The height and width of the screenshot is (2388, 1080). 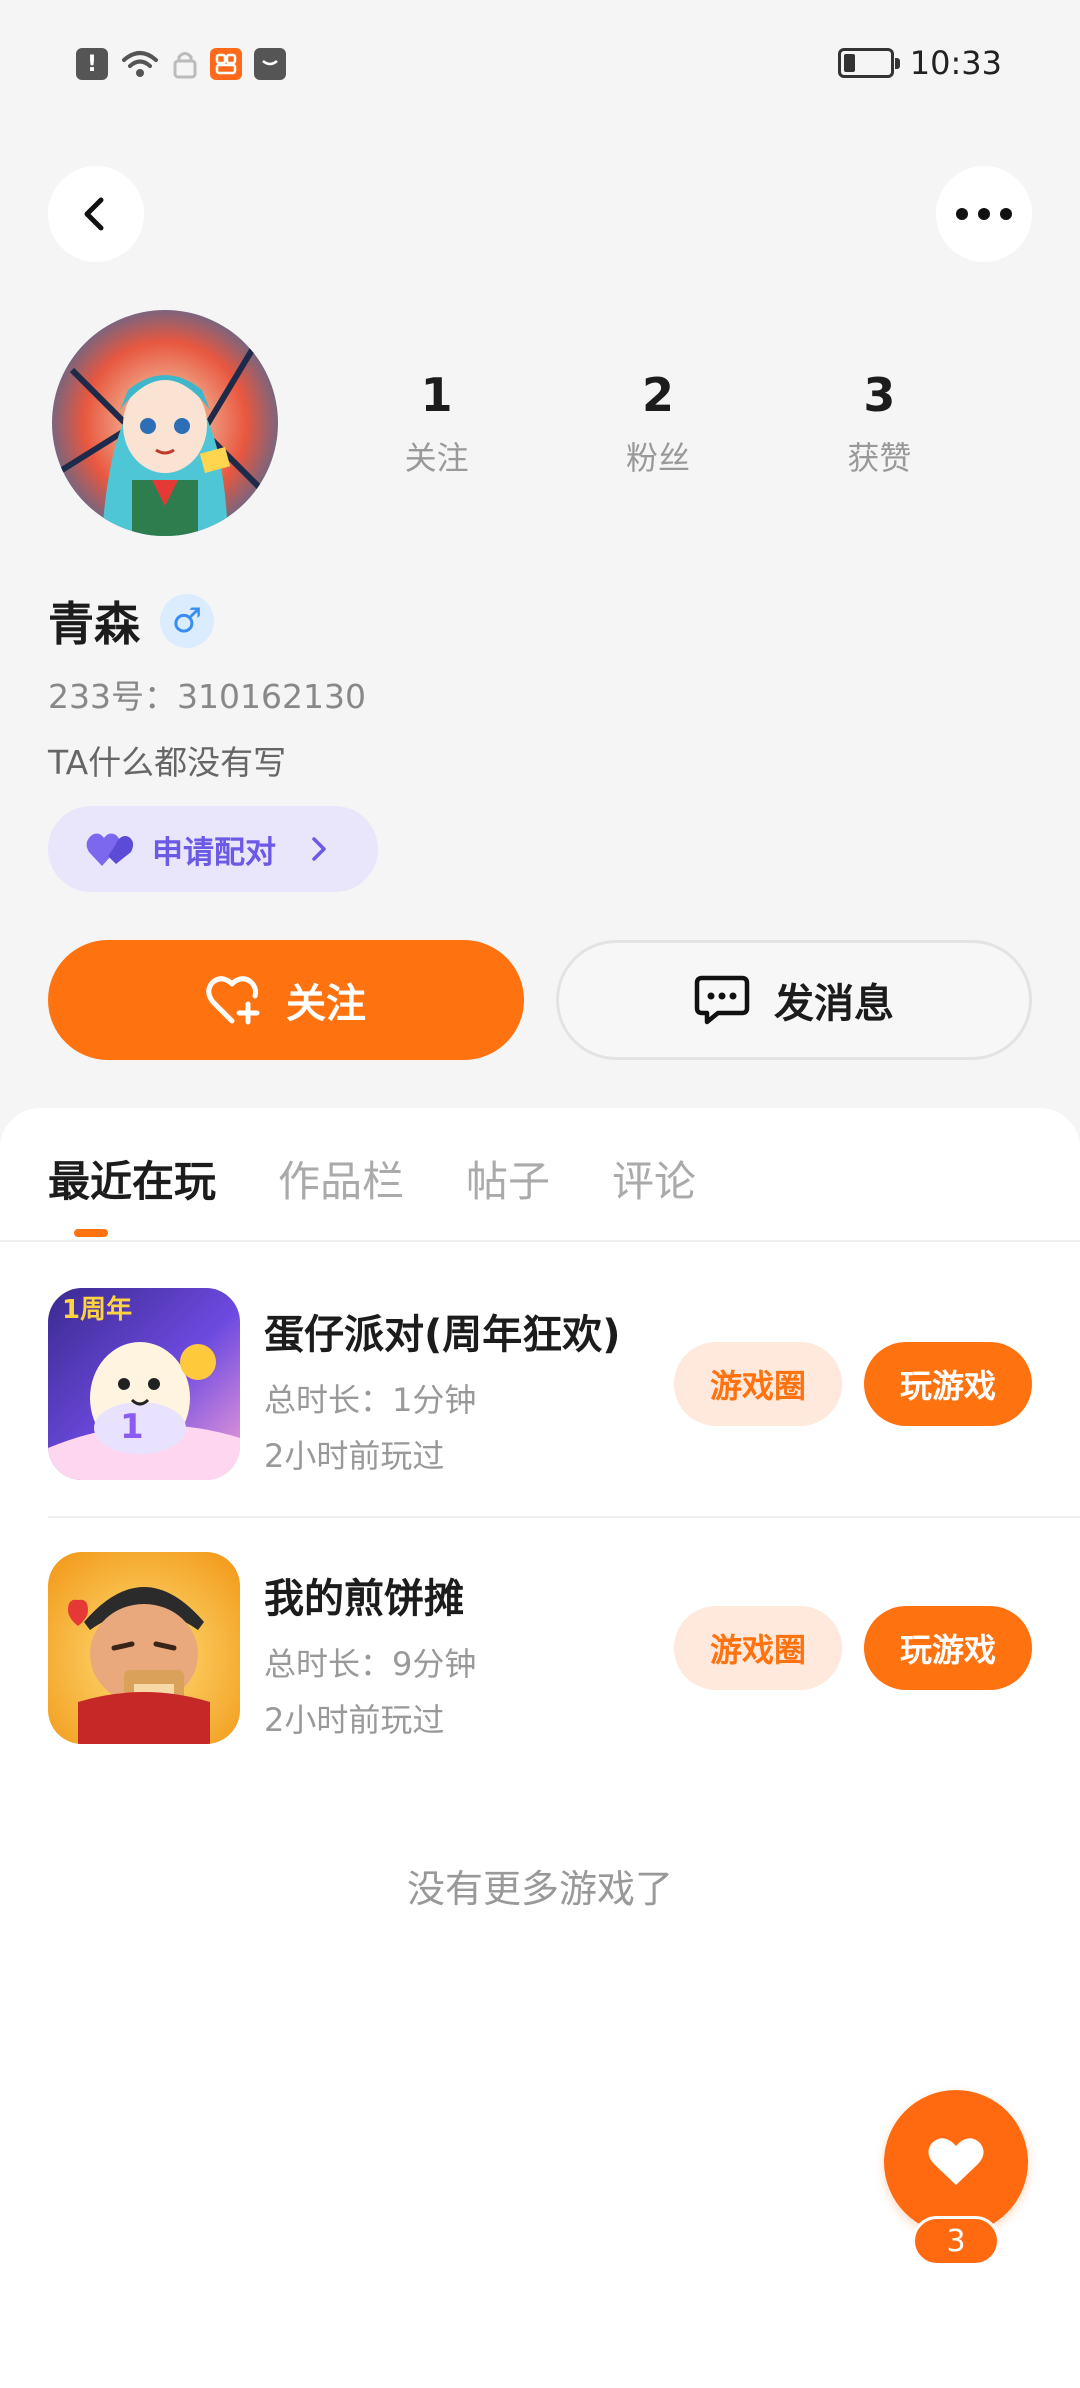 What do you see at coordinates (436, 458) in the screenshot?
I see `stat-label: 关注` at bounding box center [436, 458].